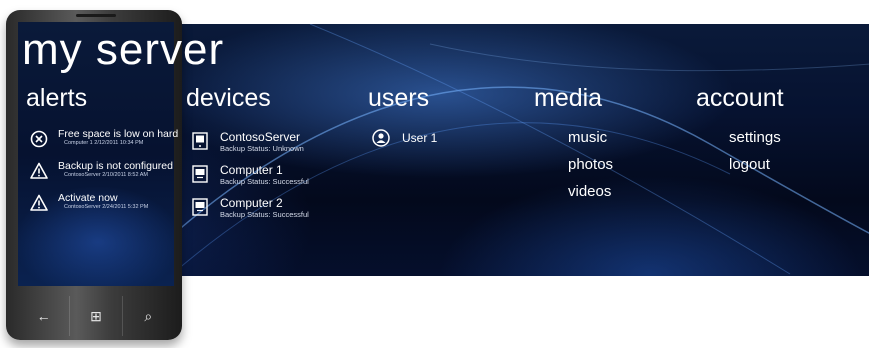 Image resolution: width=869 pixels, height=348 pixels. Describe the element at coordinates (755, 137) in the screenshot. I see `account-link-settings: settings` at that location.